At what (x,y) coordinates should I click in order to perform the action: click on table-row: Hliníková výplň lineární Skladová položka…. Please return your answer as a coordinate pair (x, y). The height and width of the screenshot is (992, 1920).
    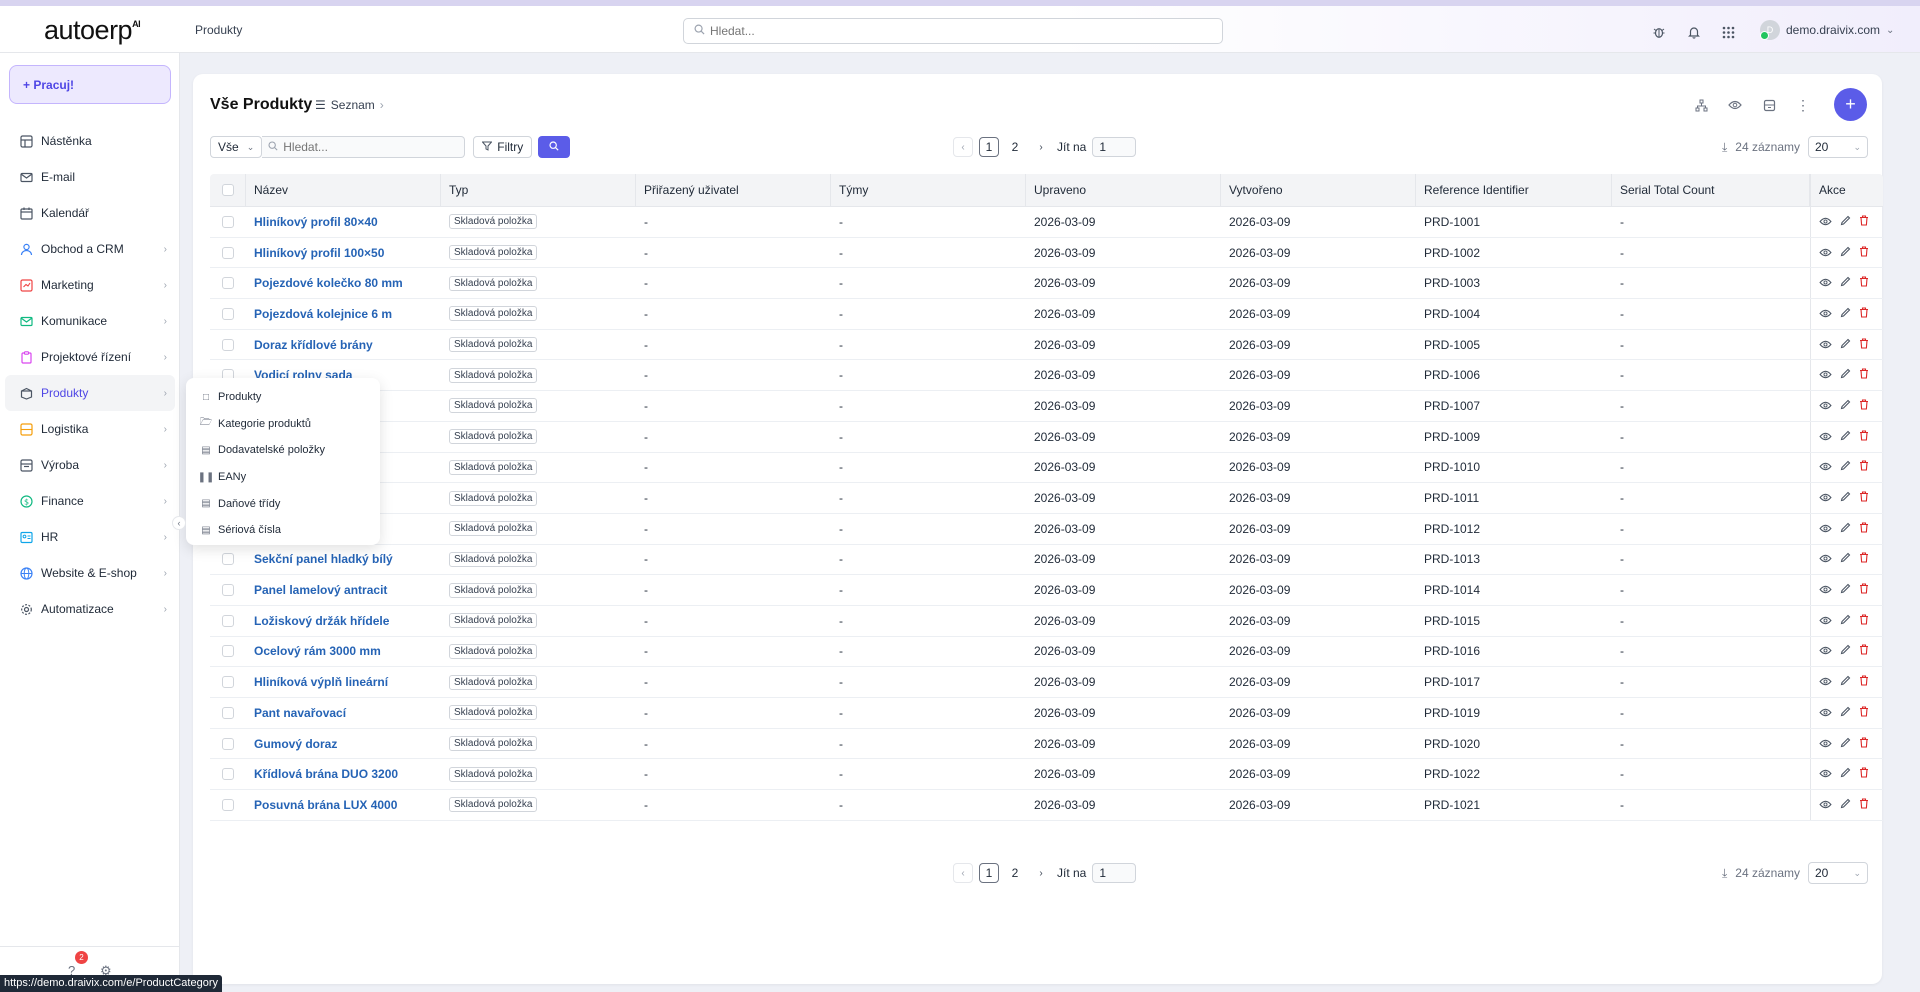
    Looking at the image, I should click on (1046, 682).